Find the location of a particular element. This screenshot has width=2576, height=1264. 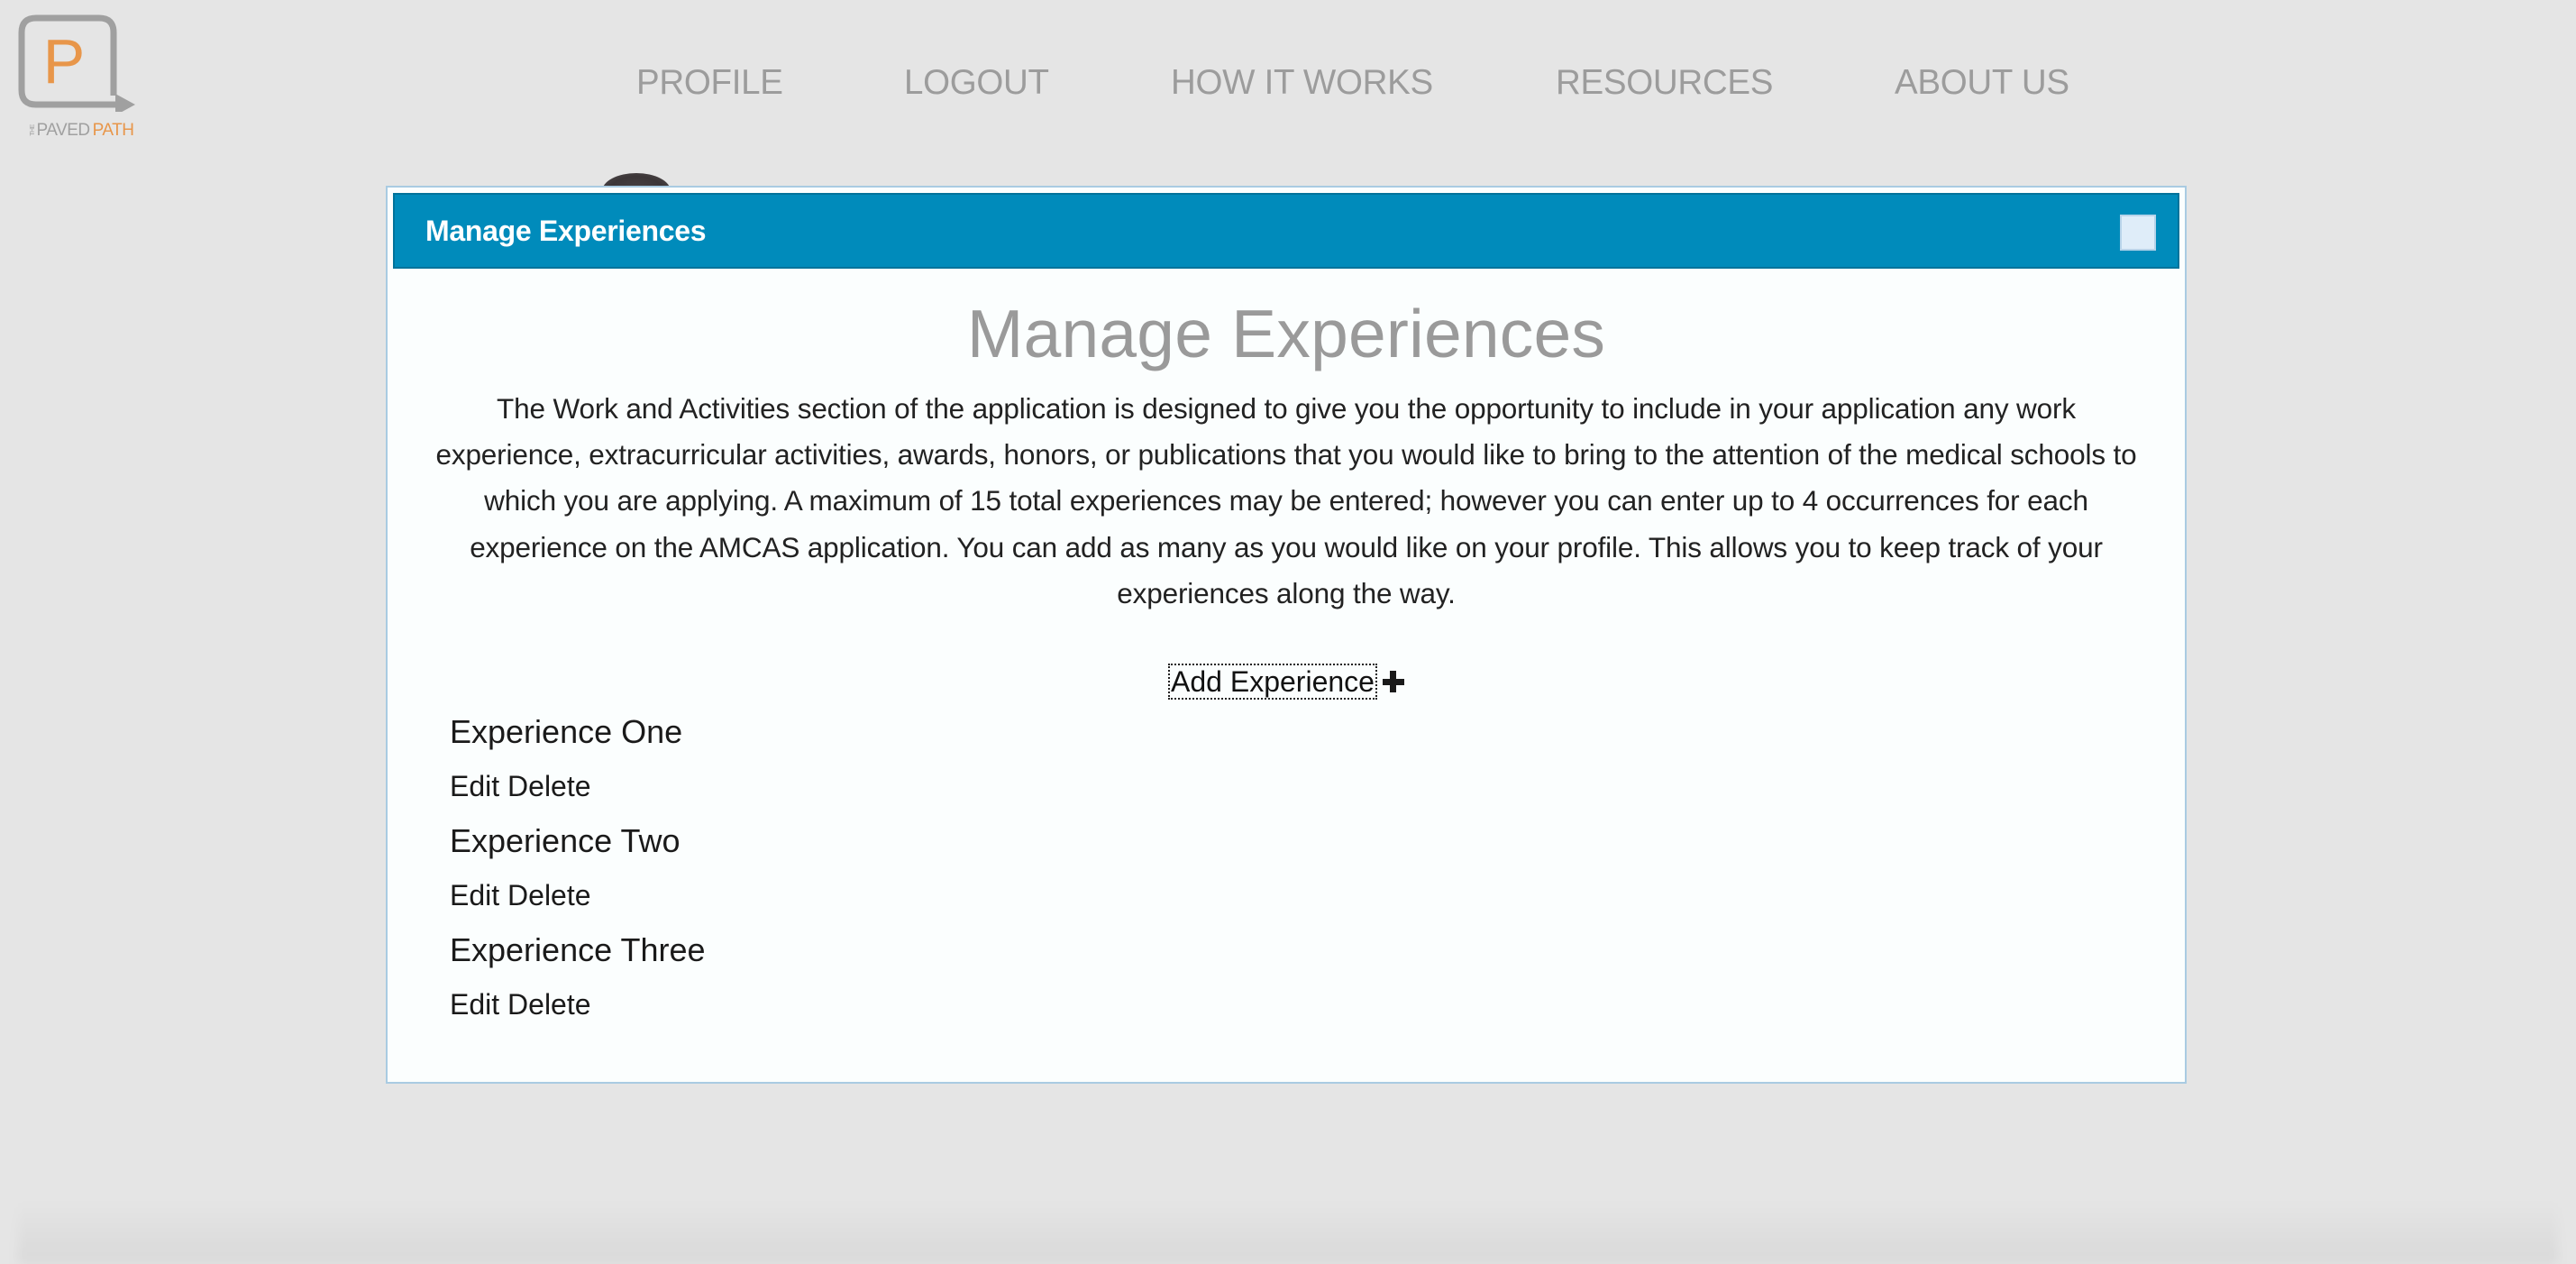

plus-icon is located at coordinates (1393, 681).